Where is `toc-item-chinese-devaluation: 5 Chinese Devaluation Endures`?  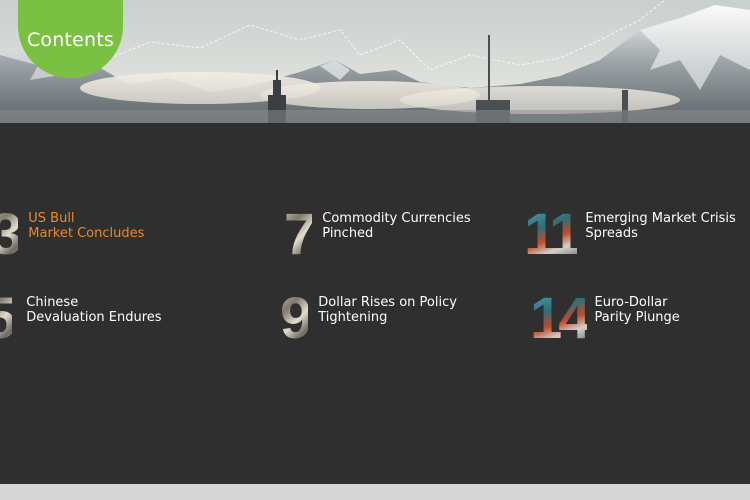
toc-item-chinese-devaluation: 5 Chinese Devaluation Endures is located at coordinates (81, 319).